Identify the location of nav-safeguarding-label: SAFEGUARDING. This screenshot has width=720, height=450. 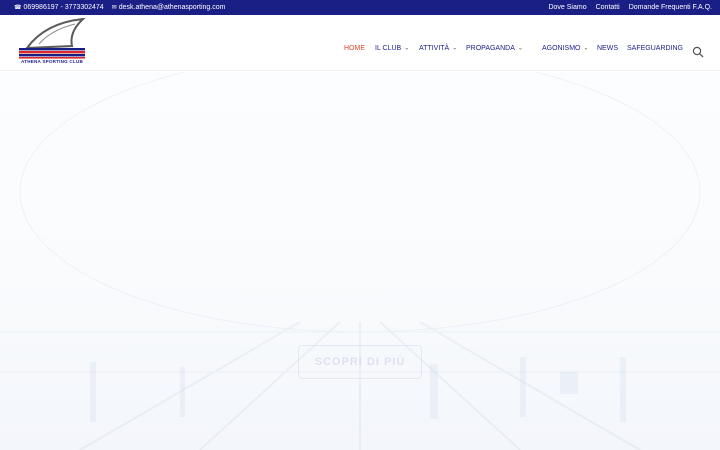
(655, 48).